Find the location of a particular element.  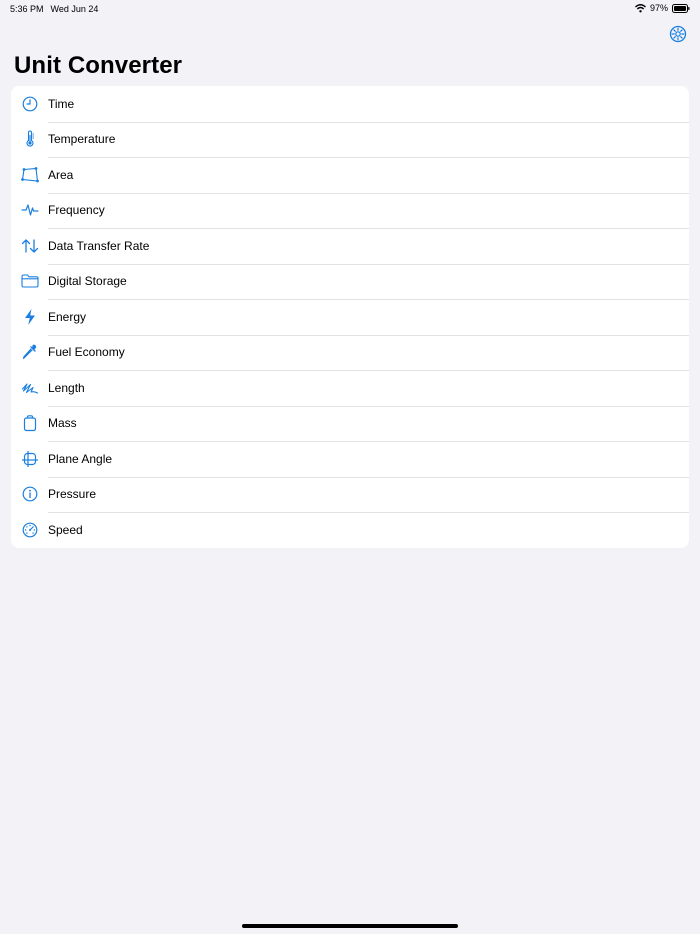

waveform-icon is located at coordinates (30, 210).